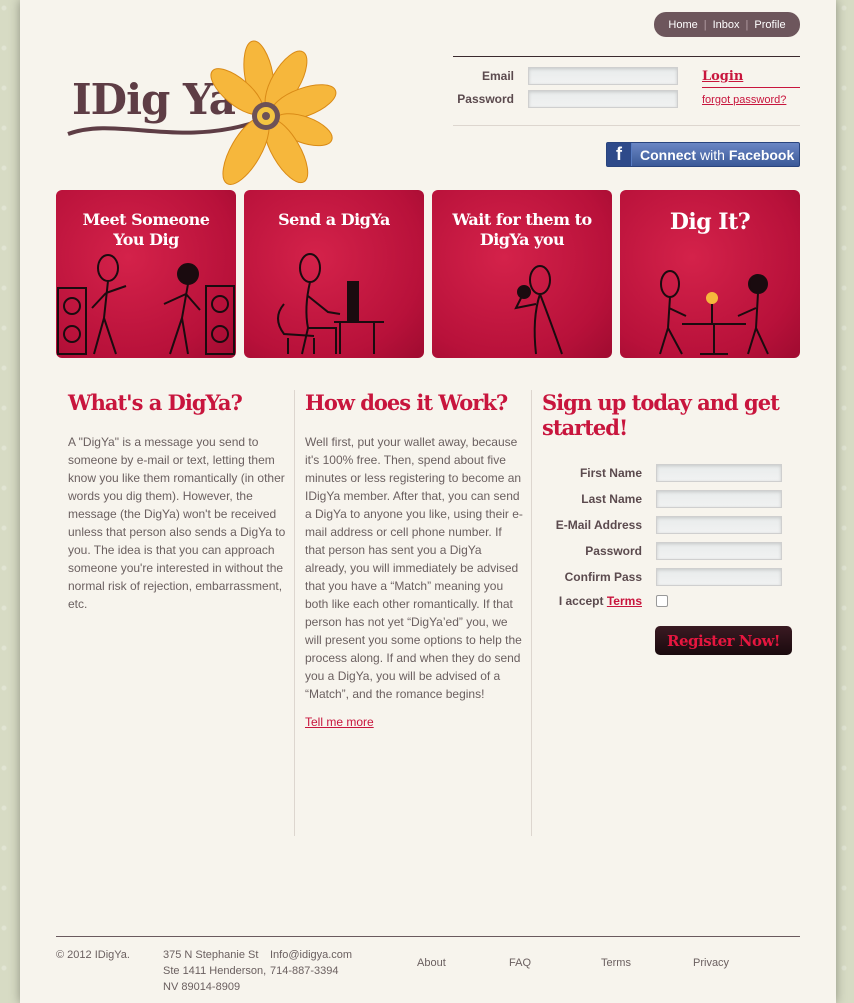 Image resolution: width=854 pixels, height=1003 pixels. What do you see at coordinates (719, 525) in the screenshot?
I see `email-address-field` at bounding box center [719, 525].